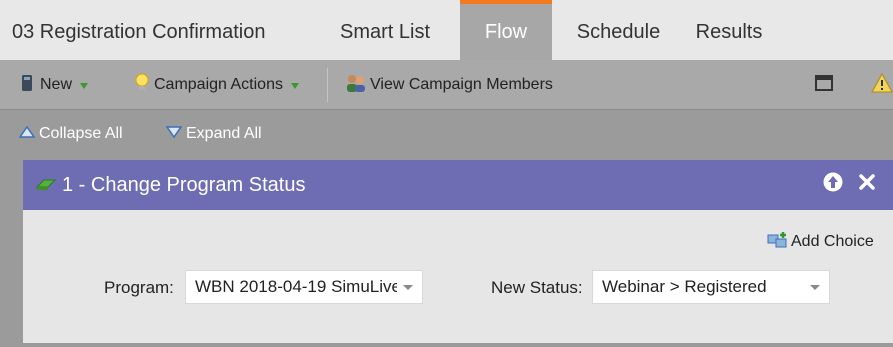 The image size is (893, 347). I want to click on toolbar-divider, so click(327, 85).